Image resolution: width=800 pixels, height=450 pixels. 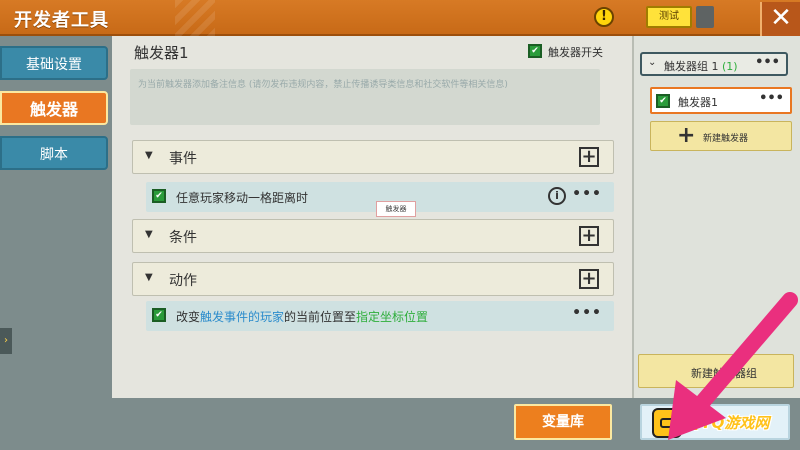 What do you see at coordinates (557, 196) in the screenshot?
I see `info-icon: i` at bounding box center [557, 196].